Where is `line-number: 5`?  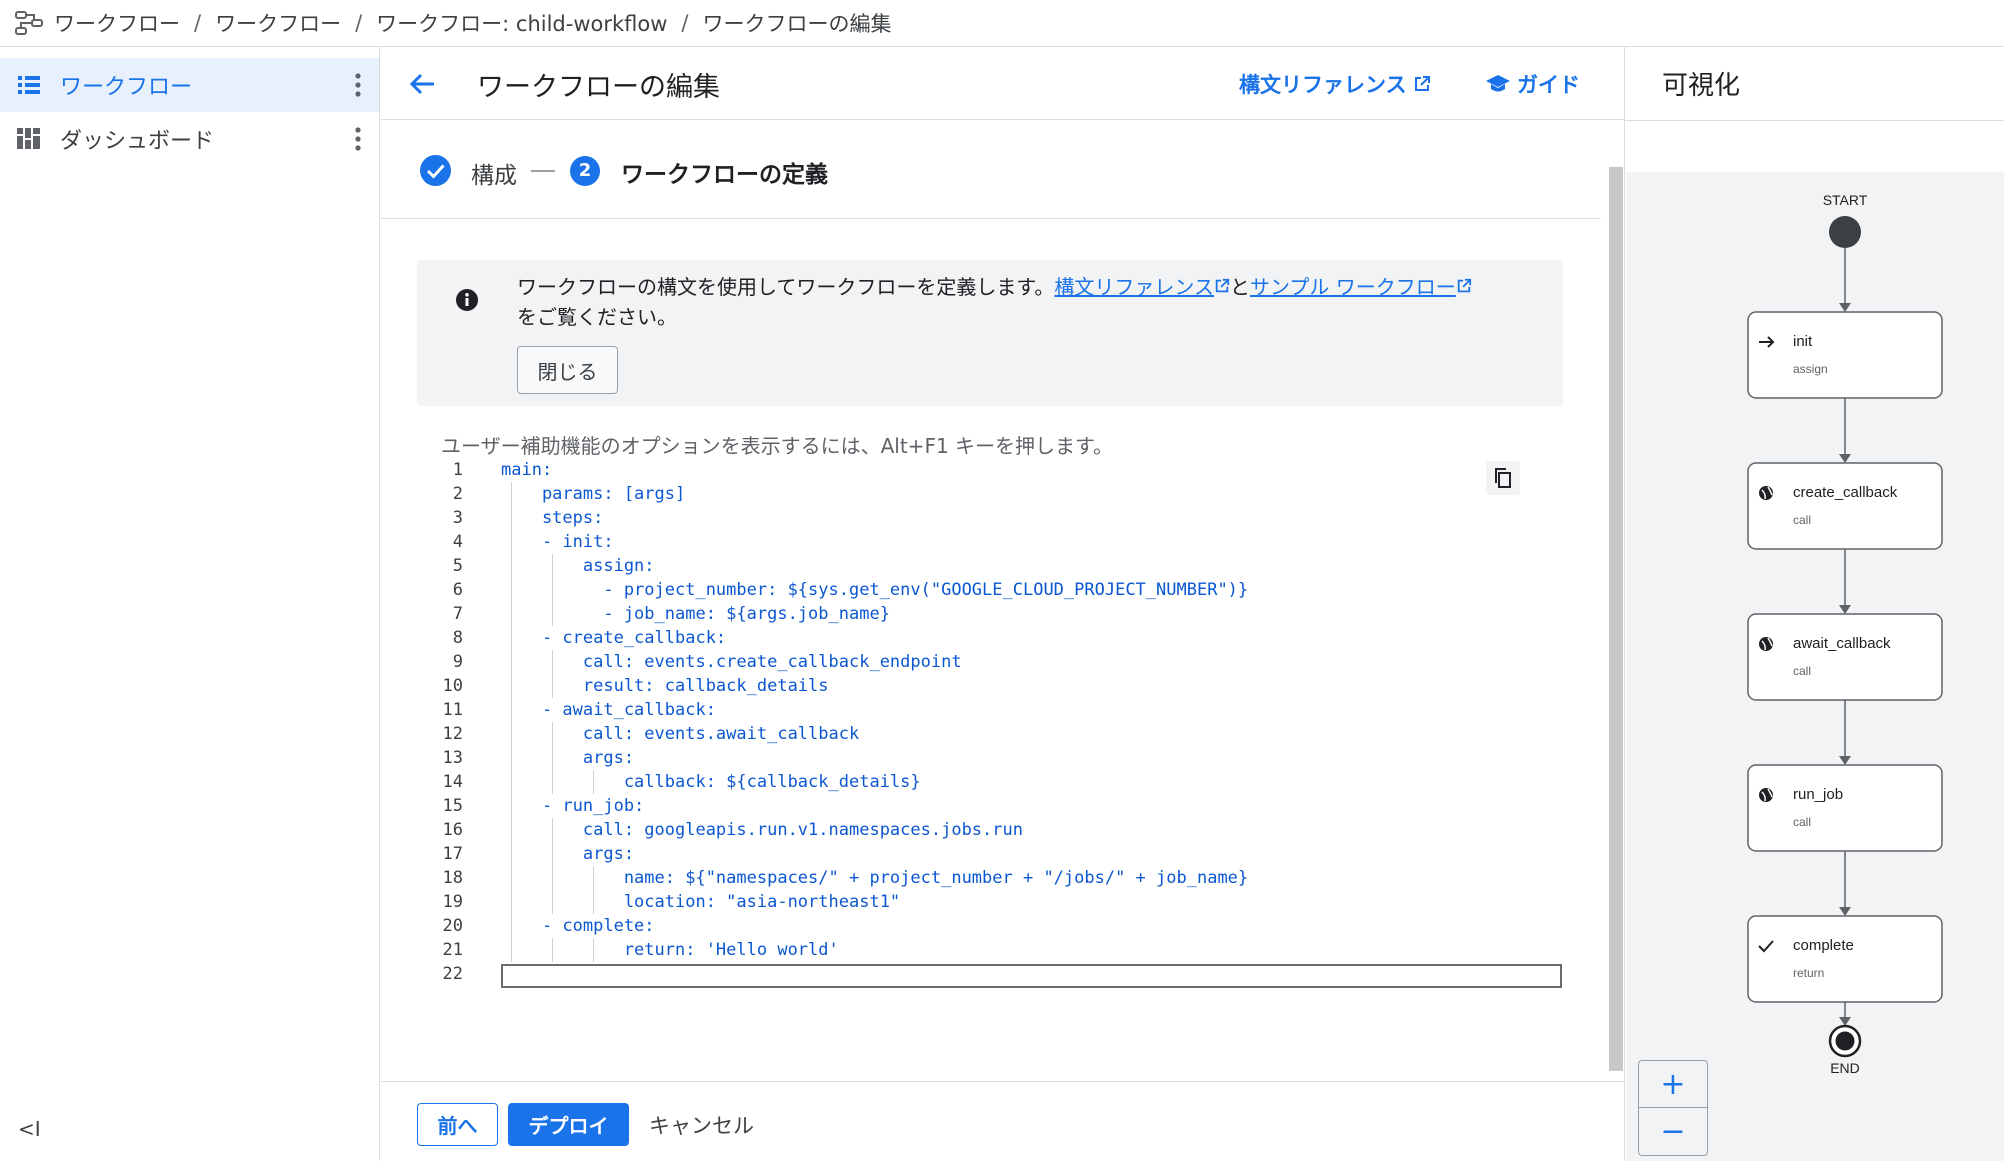 line-number: 5 is located at coordinates (457, 566).